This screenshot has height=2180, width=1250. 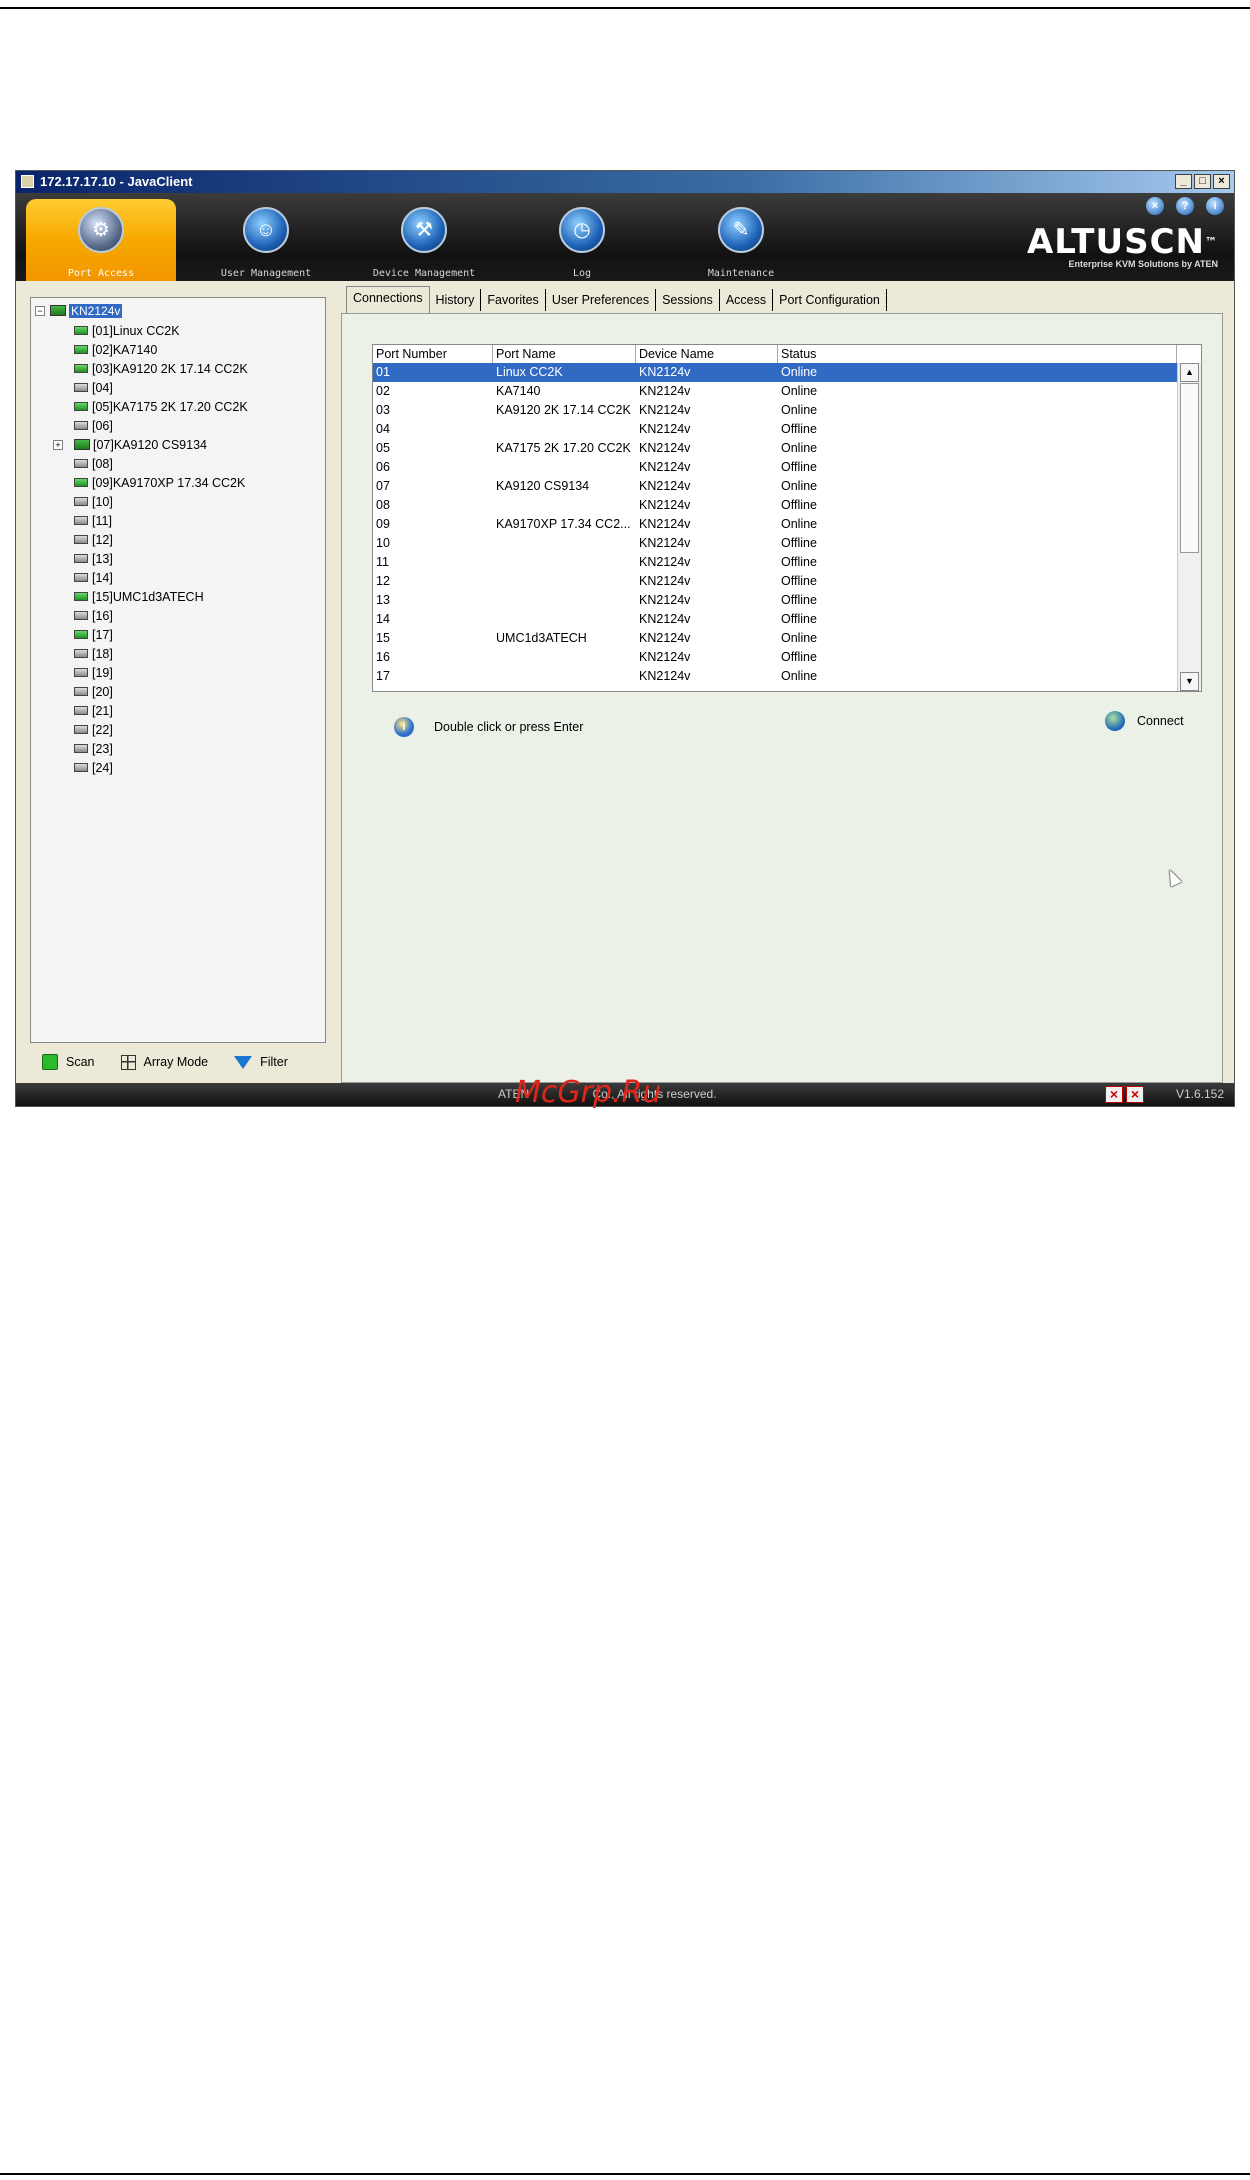 I want to click on logout-icon: ×, so click(x=1155, y=206).